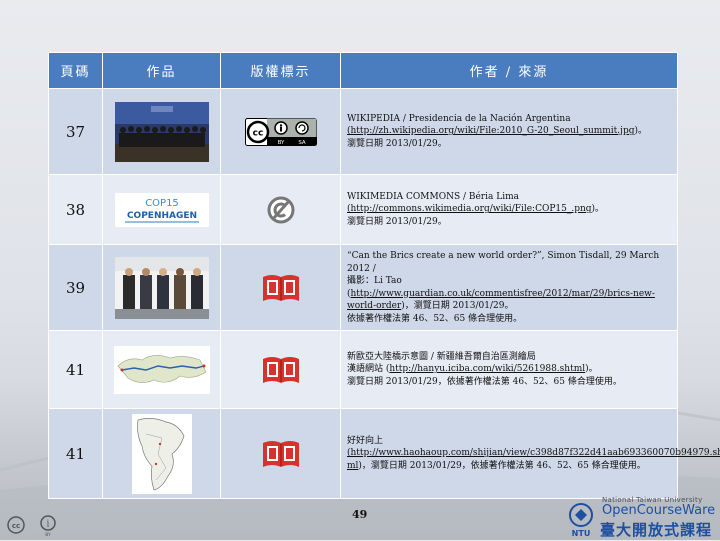 The width and height of the screenshot is (720, 541). Describe the element at coordinates (161, 216) in the screenshot. I see `copenhagen-text: COPENHAGEN` at that location.